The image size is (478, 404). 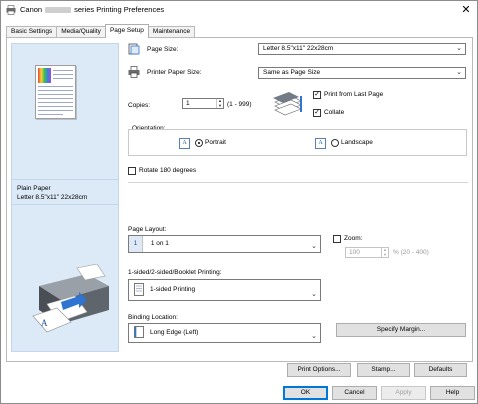 I want to click on zoom-spinner: 100 ▲ ▼, so click(x=367, y=252).